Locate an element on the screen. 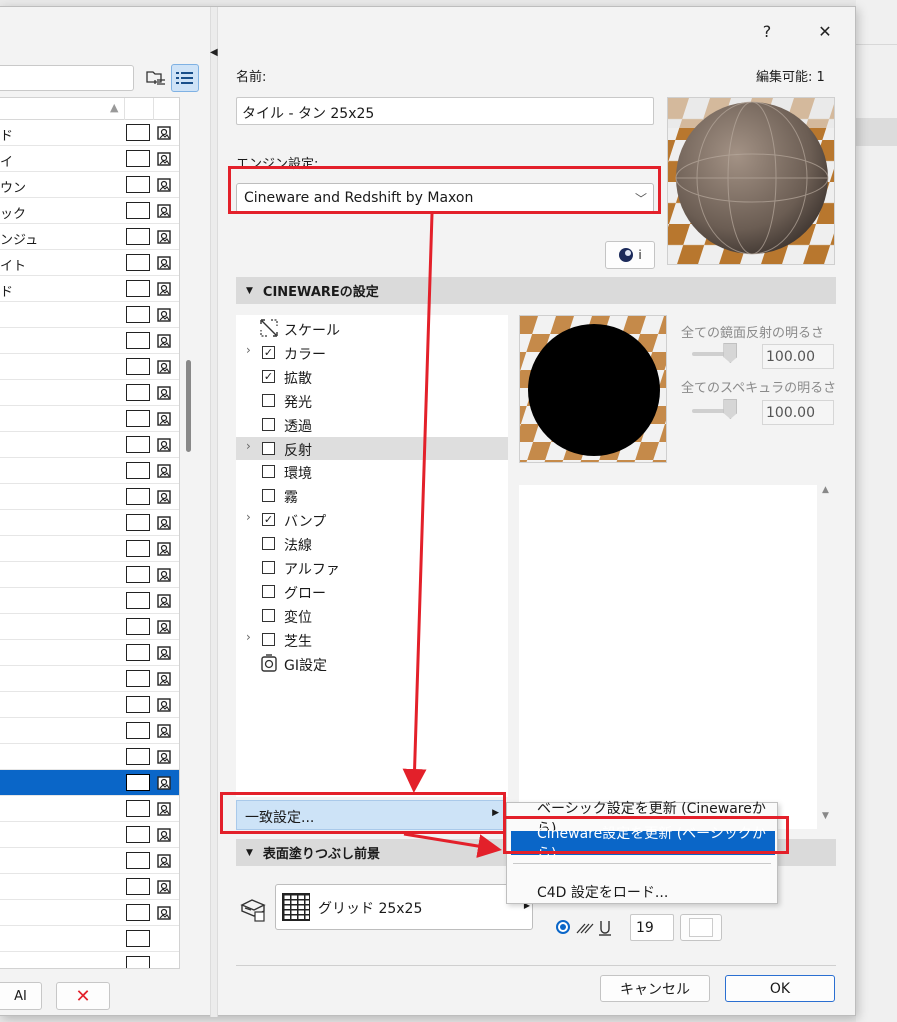 The height and width of the screenshot is (1022, 897). pen-options-icon is located at coordinates (585, 928).